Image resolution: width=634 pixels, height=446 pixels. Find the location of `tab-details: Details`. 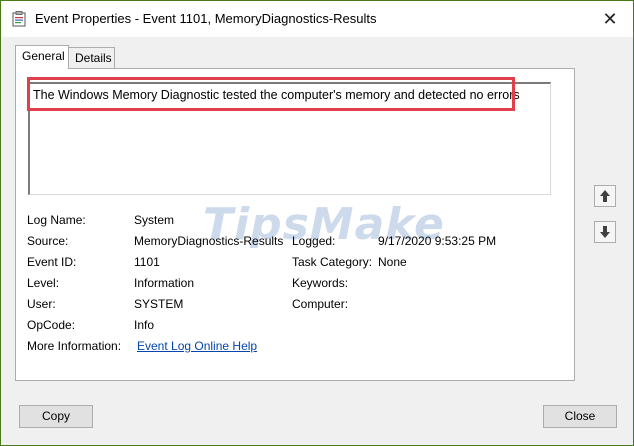

tab-details: Details is located at coordinates (91, 58).